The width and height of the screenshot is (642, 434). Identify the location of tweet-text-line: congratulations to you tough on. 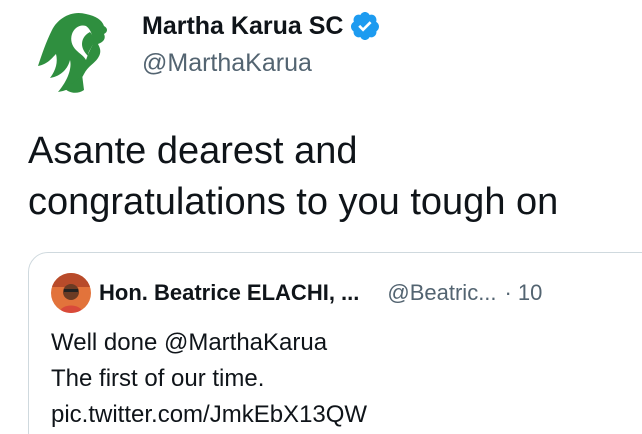
(293, 202).